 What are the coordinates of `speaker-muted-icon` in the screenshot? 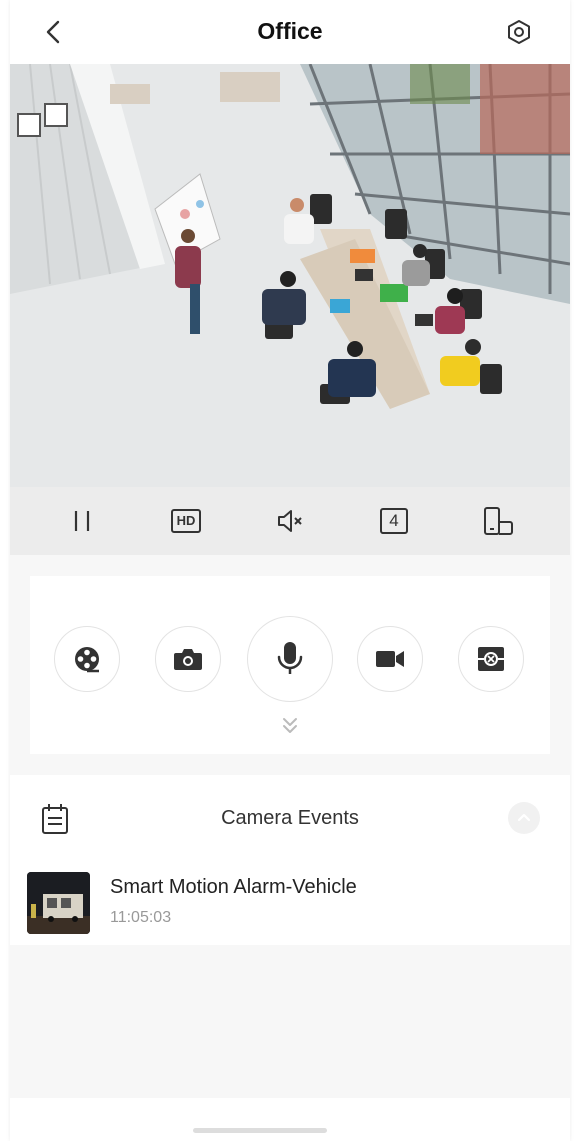 It's located at (290, 521).